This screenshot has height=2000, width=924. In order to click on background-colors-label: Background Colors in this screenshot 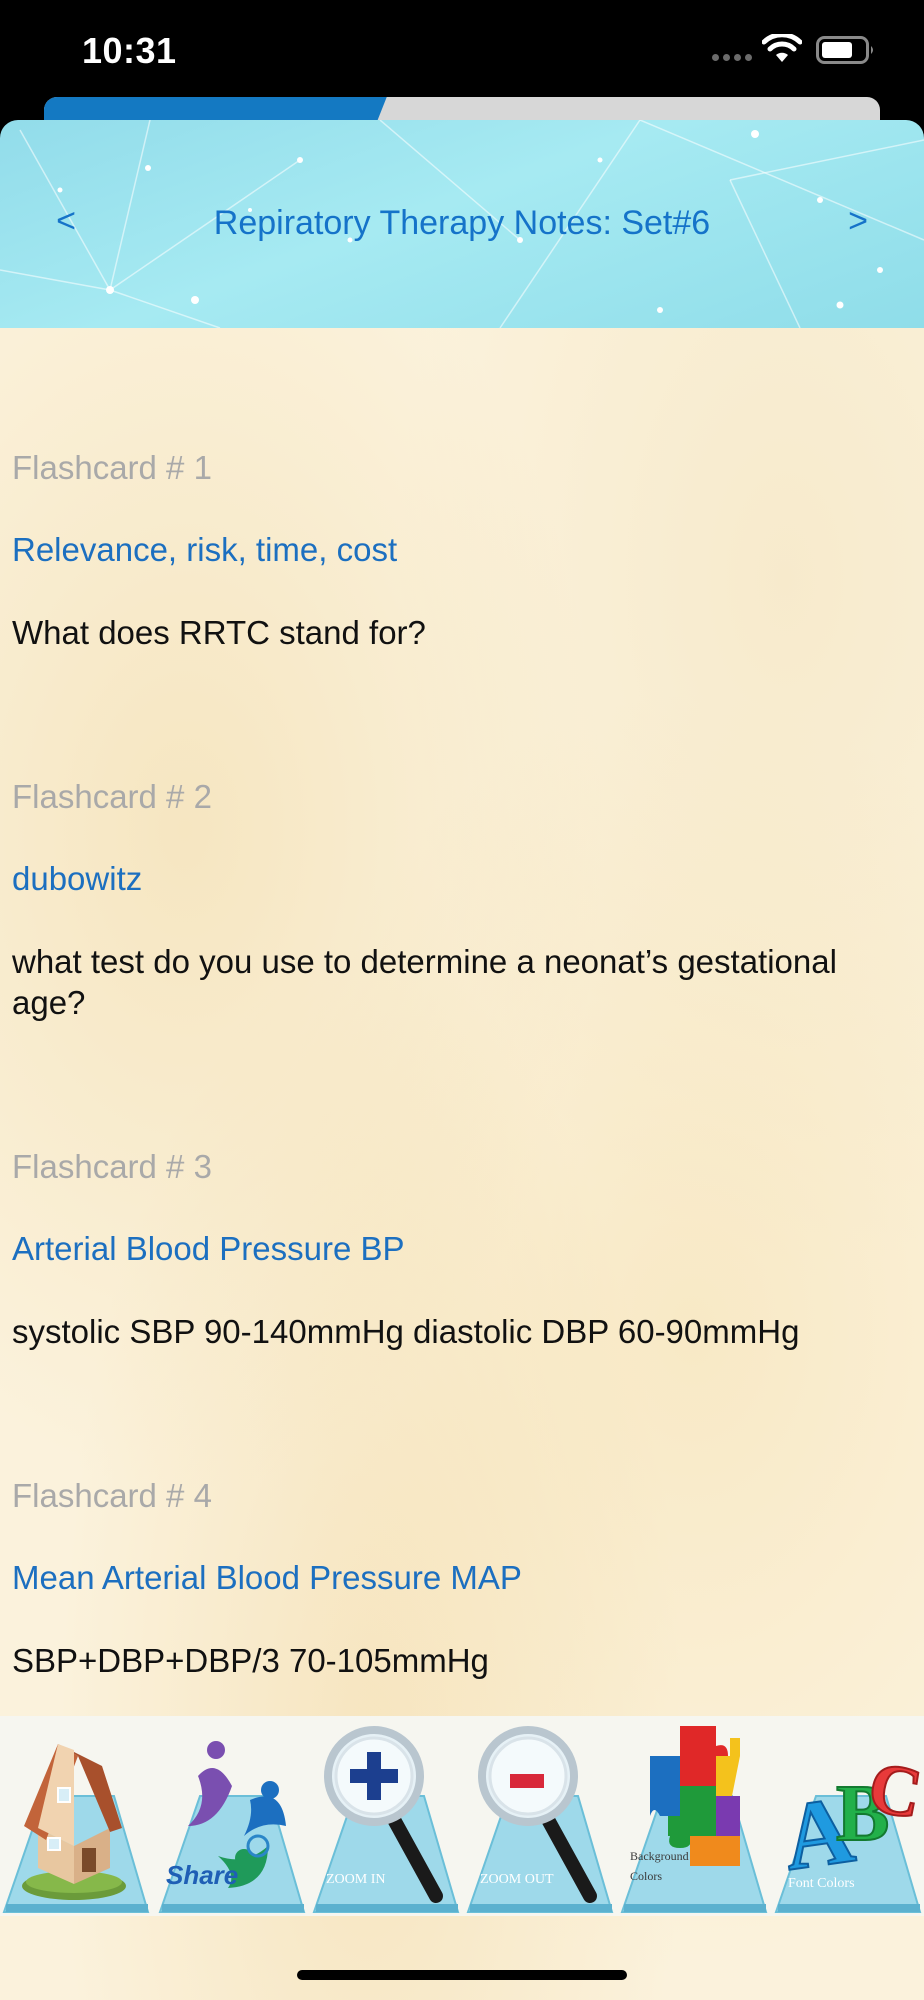, I will do `click(659, 1866)`.